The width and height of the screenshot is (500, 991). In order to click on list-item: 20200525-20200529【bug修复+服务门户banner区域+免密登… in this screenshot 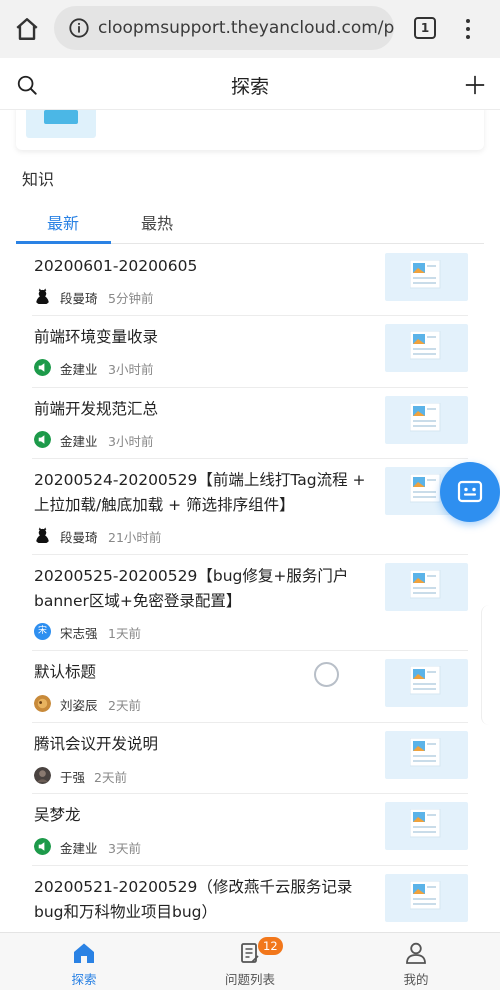, I will do `click(250, 603)`.